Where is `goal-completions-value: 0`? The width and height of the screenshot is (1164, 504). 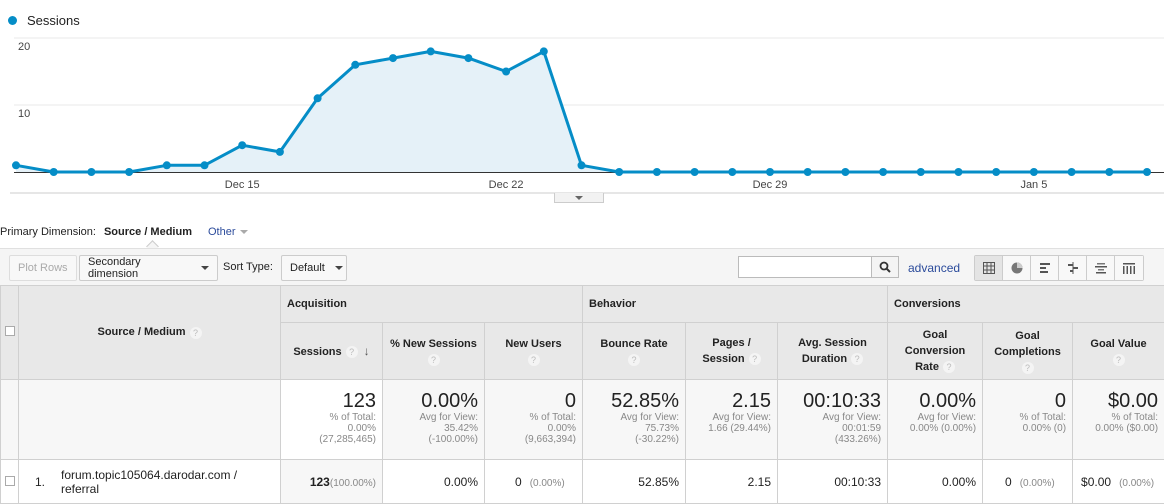 goal-completions-value: 0 is located at coordinates (1008, 481).